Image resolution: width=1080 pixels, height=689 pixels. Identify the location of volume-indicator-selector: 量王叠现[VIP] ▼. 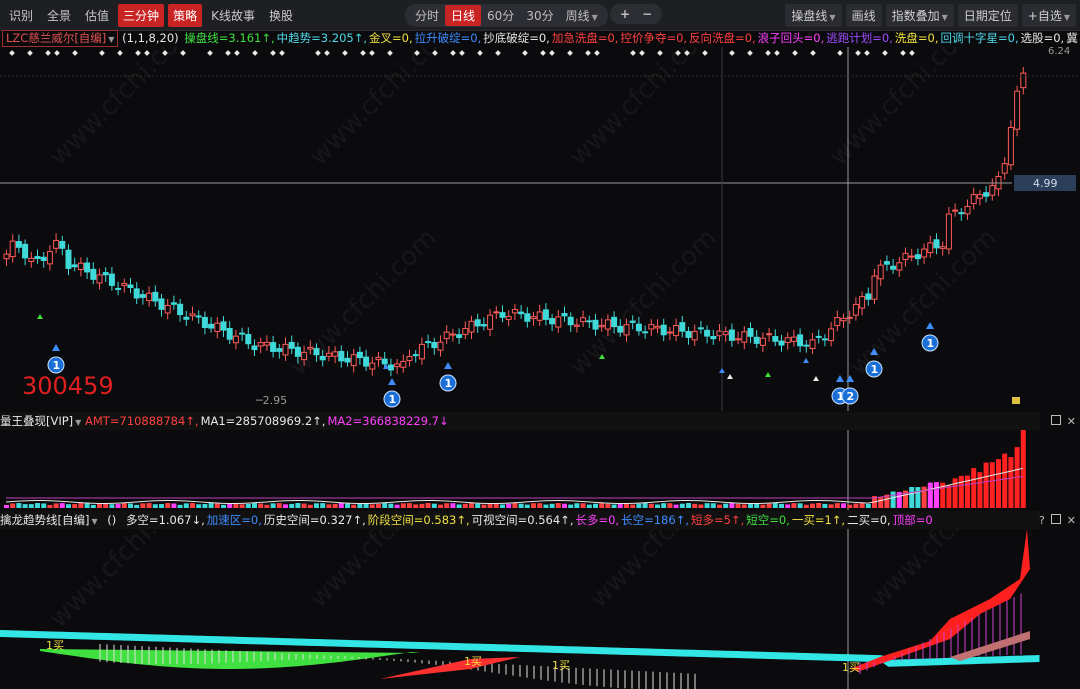
(40, 421).